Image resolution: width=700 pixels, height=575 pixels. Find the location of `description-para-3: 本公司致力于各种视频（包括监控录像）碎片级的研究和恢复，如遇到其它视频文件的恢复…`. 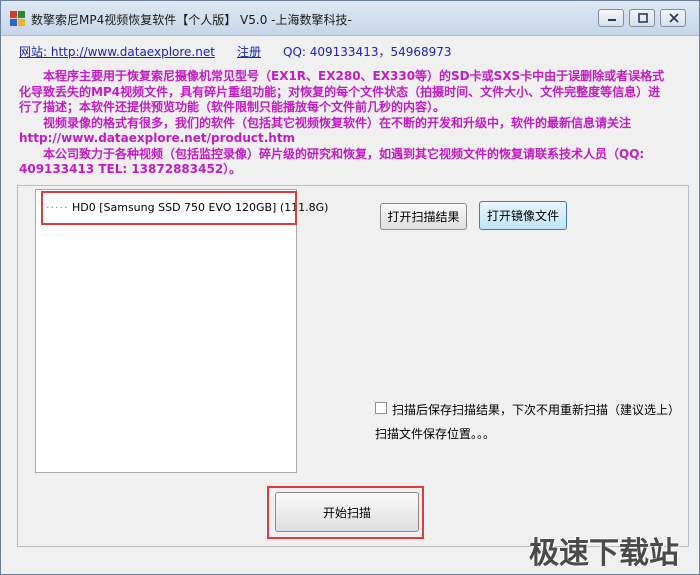

description-para-3: 本公司致力于各种视频（包括监控录像）碎片级的研究和恢复，如遇到其它视频文件的恢复… is located at coordinates (332, 161).